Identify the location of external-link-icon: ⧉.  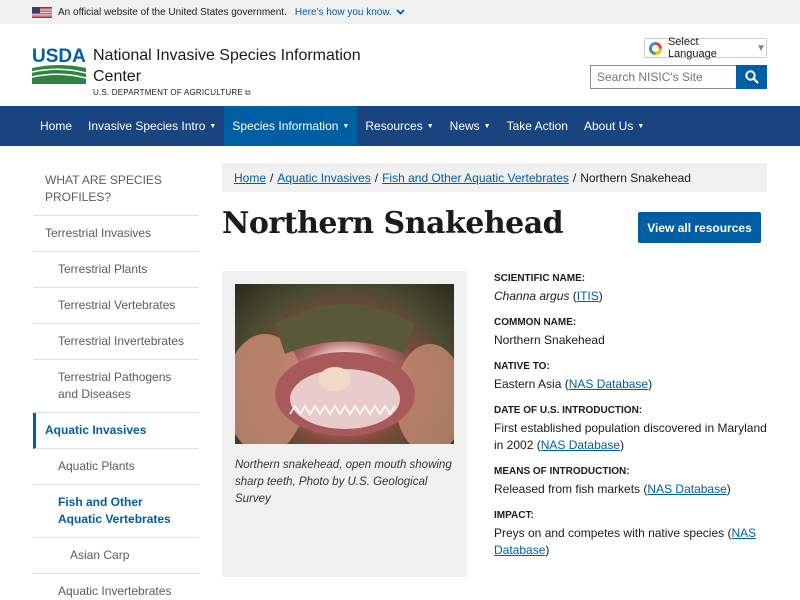
(247, 92).